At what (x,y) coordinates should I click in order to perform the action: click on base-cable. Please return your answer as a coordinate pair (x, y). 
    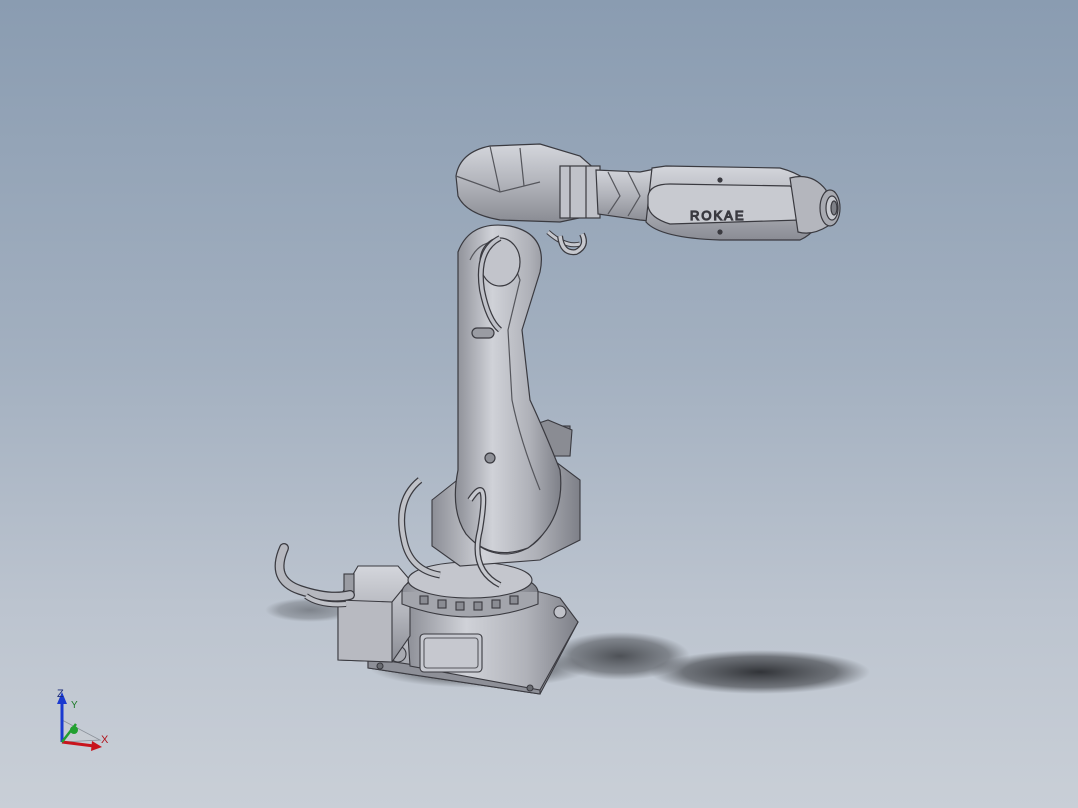
    Looking at the image, I should click on (314, 575).